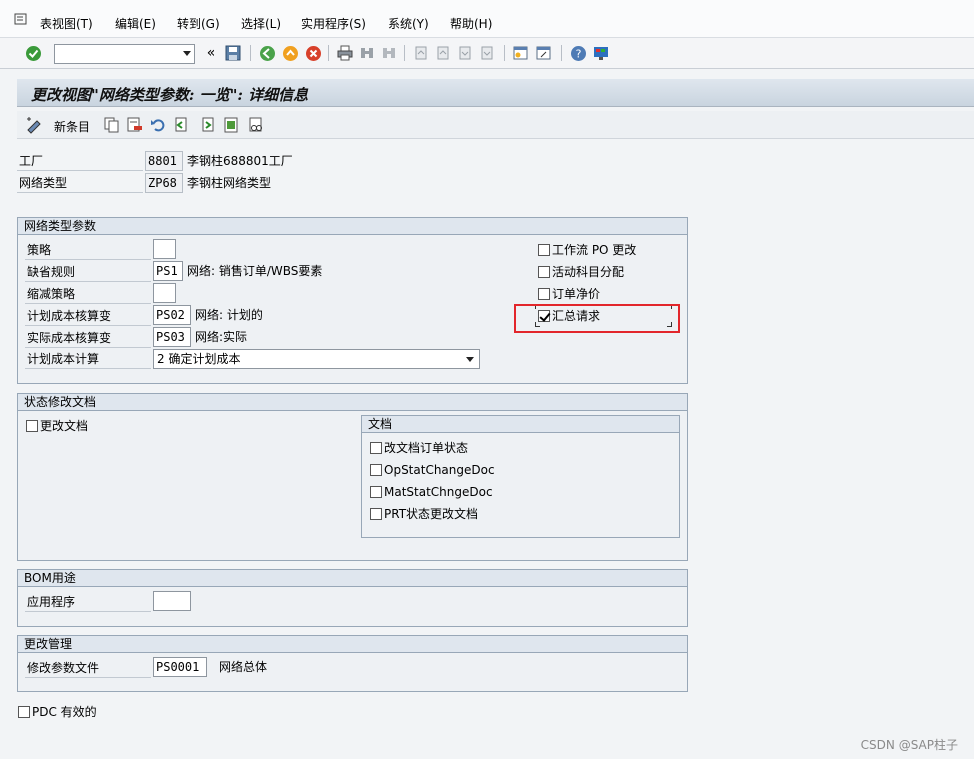  Describe the element at coordinates (601, 53) in the screenshot. I see `customize-layout-icon` at that location.